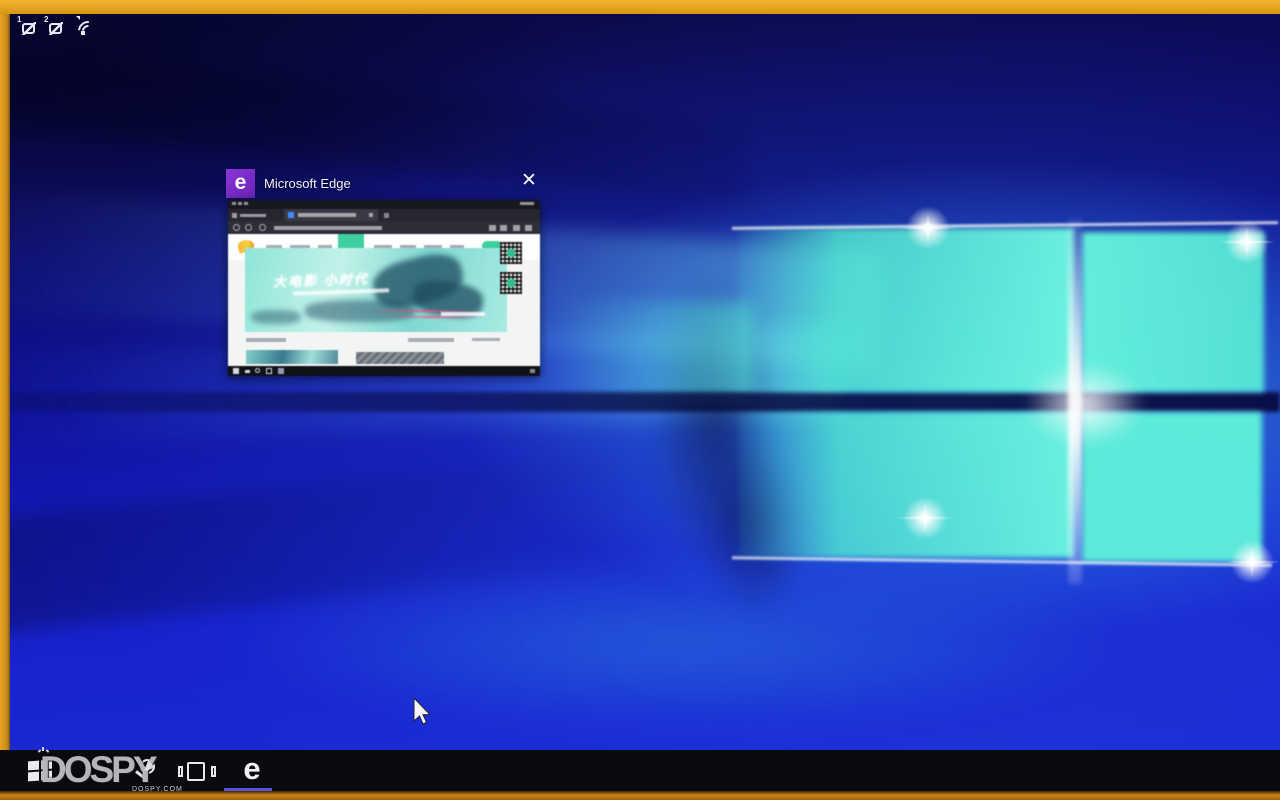 The width and height of the screenshot is (1280, 800). I want to click on mini-back-icon, so click(247, 371).